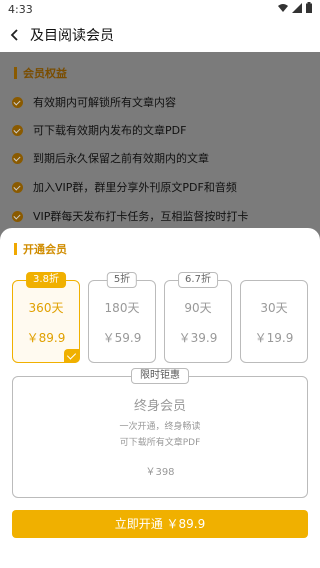 Image resolution: width=320 pixels, height=568 pixels. What do you see at coordinates (160, 427) in the screenshot?
I see `lifetime-desc-1: 一次开通，终身畅读` at bounding box center [160, 427].